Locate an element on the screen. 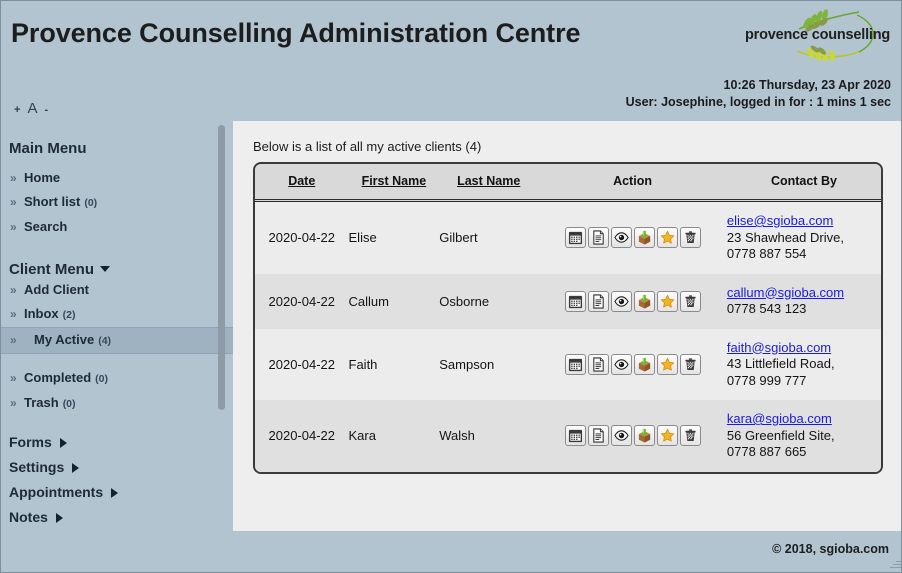 The image size is (902, 573). sidebar-section-forms: Forms is located at coordinates (117, 442).